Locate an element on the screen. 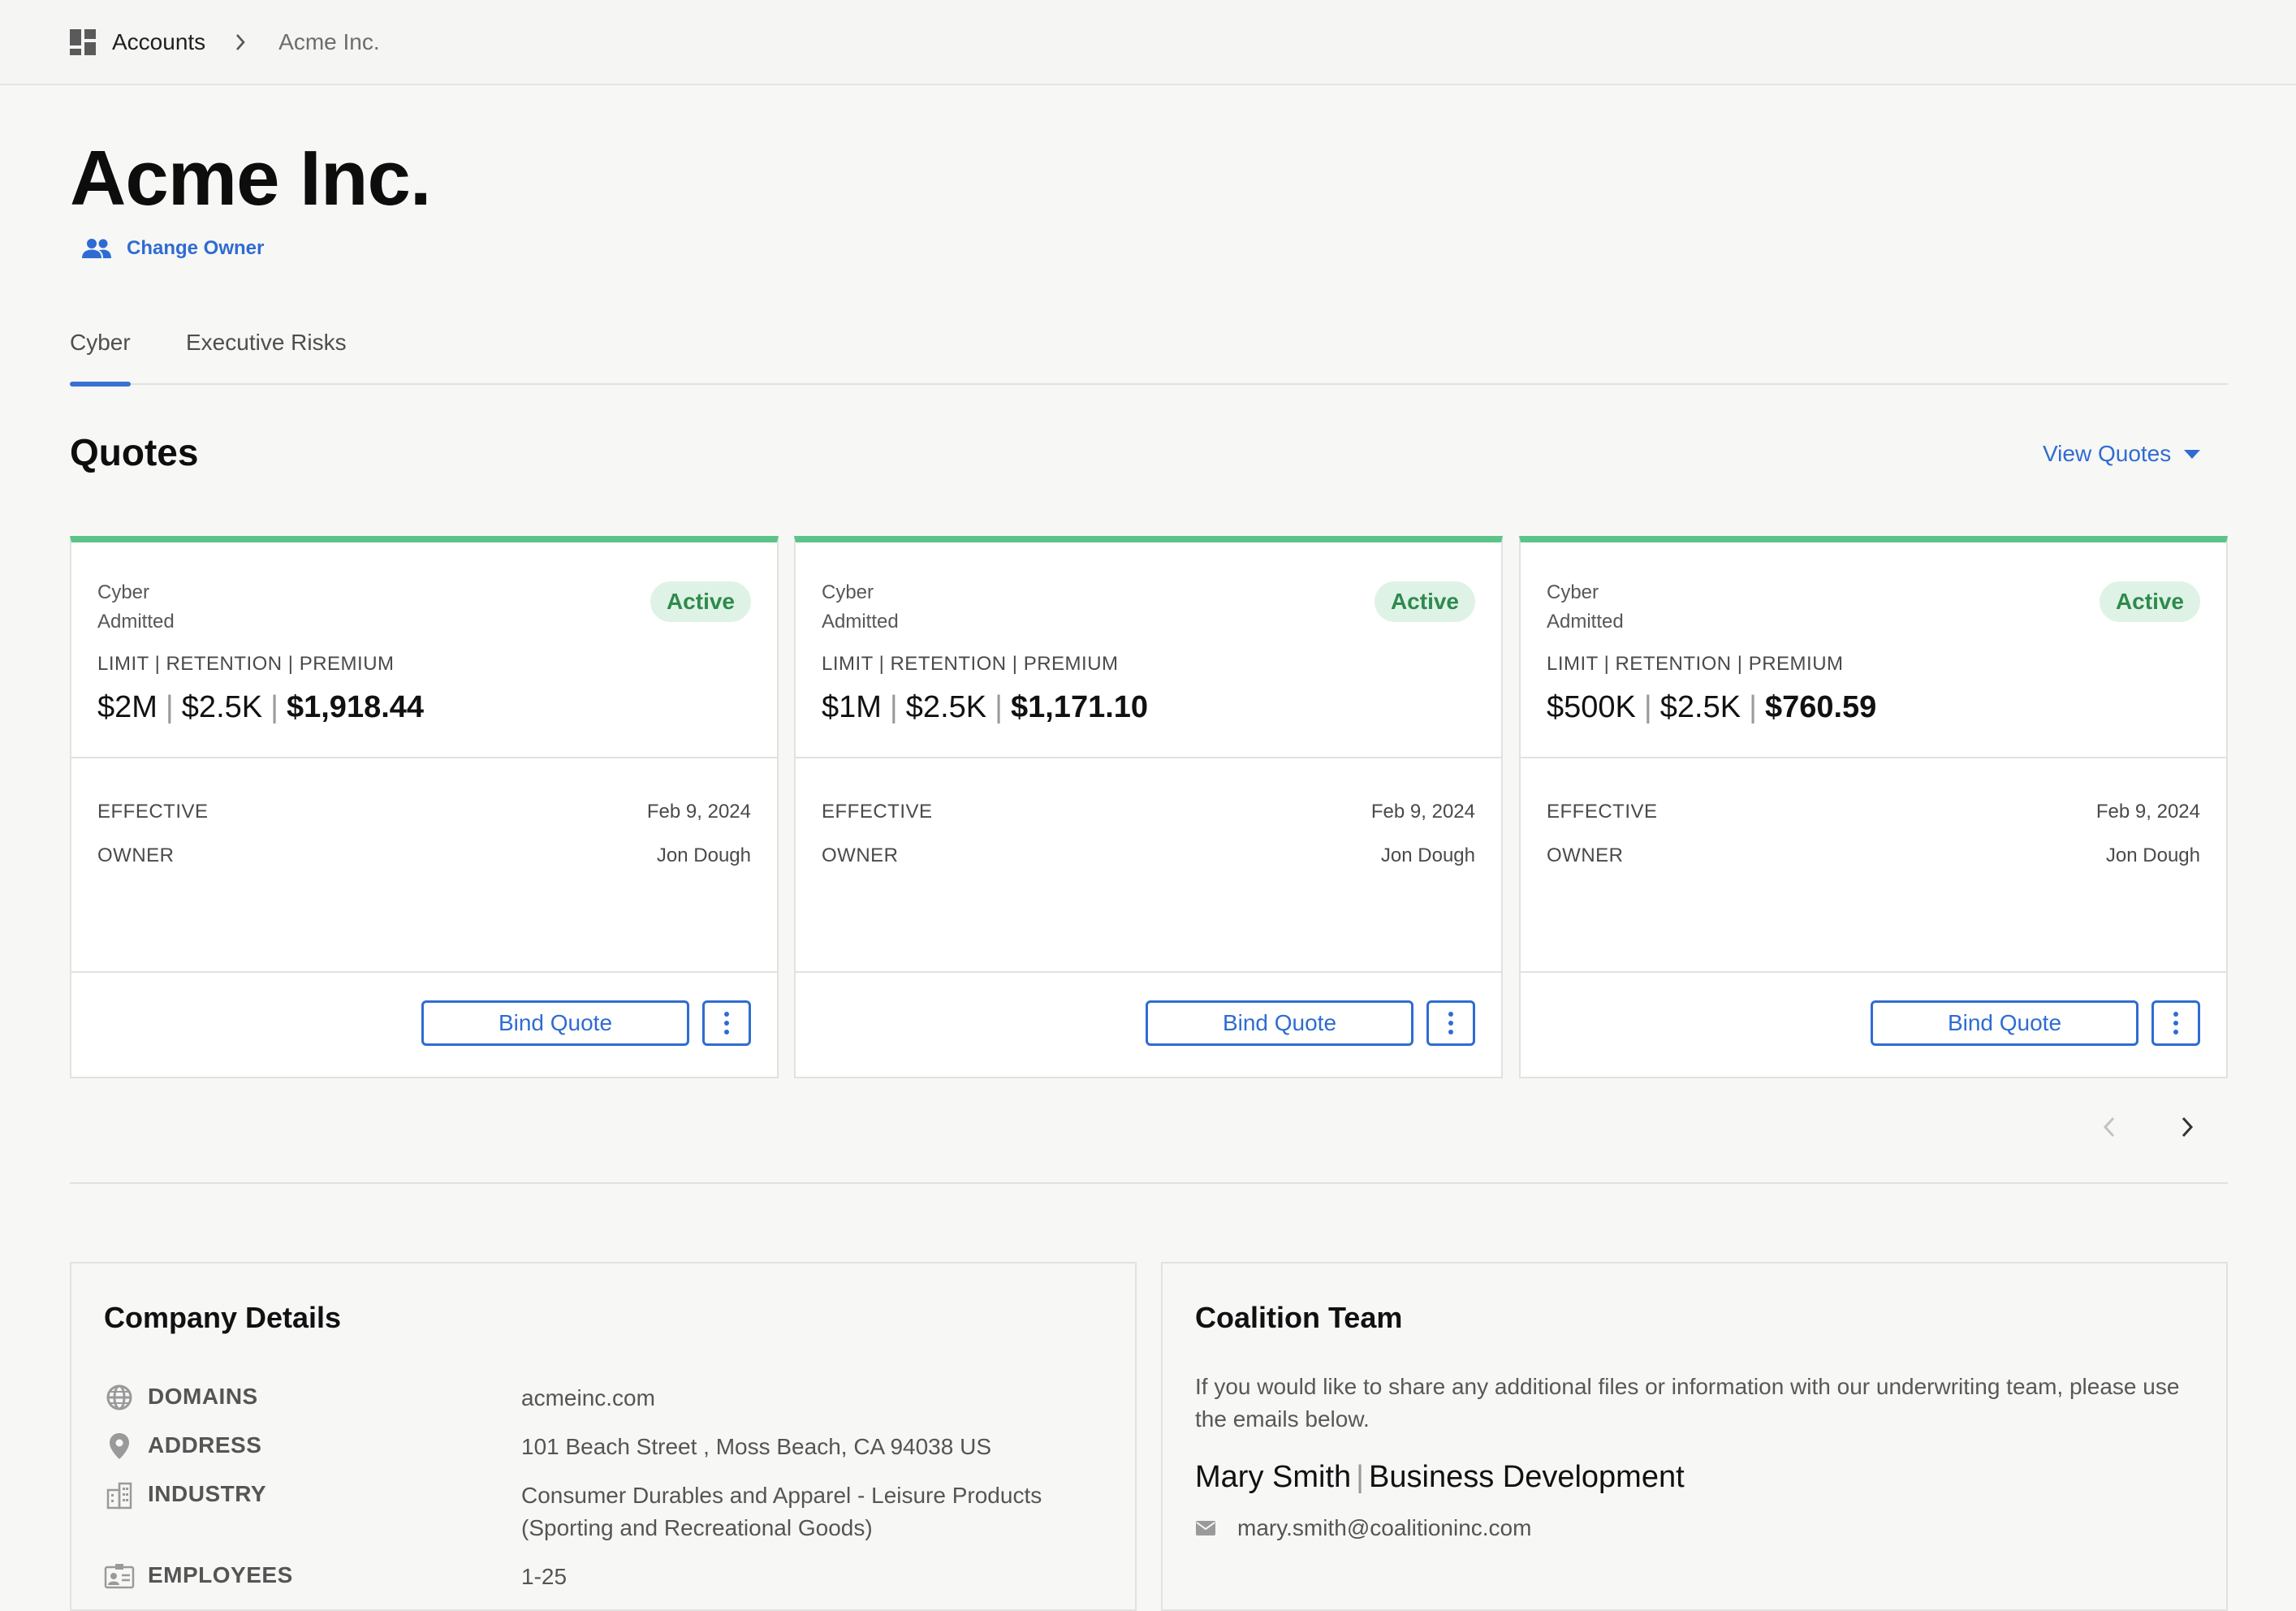 This screenshot has width=2296, height=1611. company-details-title: Company Details is located at coordinates (223, 1317).